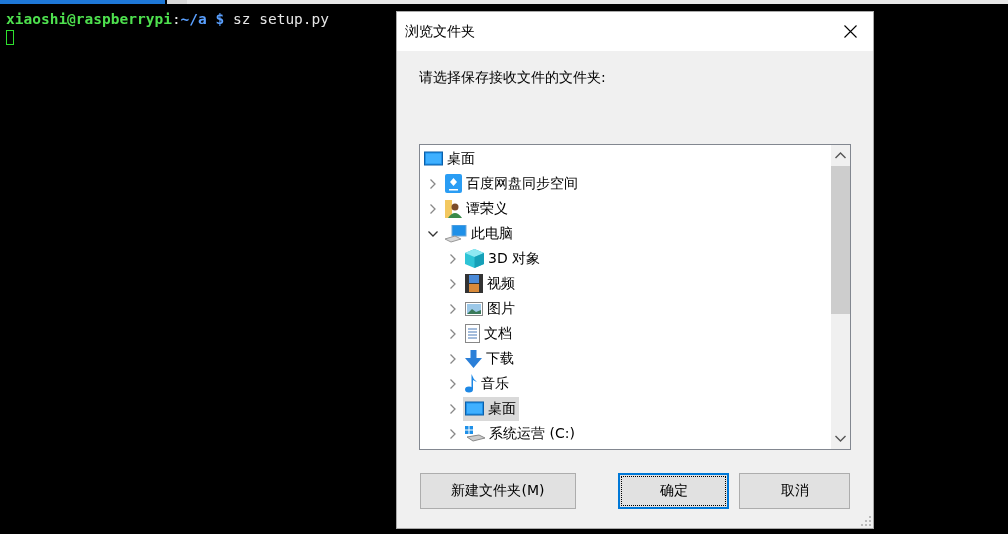 The height and width of the screenshot is (534, 1008). Describe the element at coordinates (840, 155) in the screenshot. I see `scroll-up-icon` at that location.